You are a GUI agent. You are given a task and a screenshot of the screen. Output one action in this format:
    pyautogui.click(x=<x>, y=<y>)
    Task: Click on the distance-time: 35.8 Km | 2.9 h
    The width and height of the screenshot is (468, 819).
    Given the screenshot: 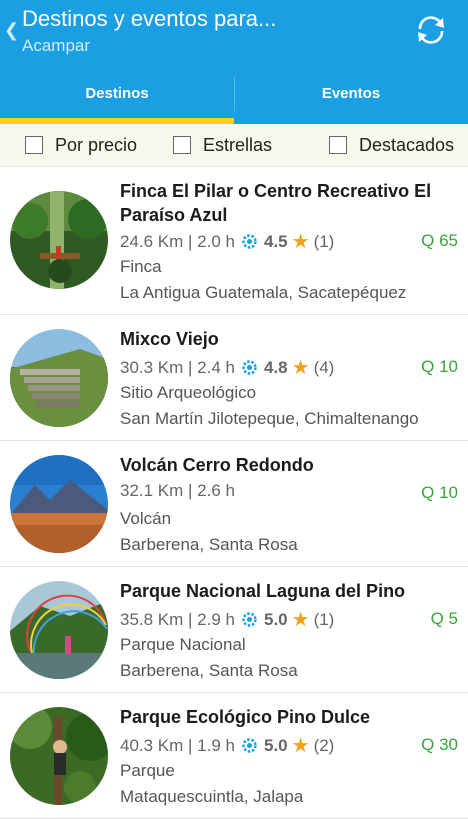 What is the action you would take?
    pyautogui.click(x=177, y=619)
    